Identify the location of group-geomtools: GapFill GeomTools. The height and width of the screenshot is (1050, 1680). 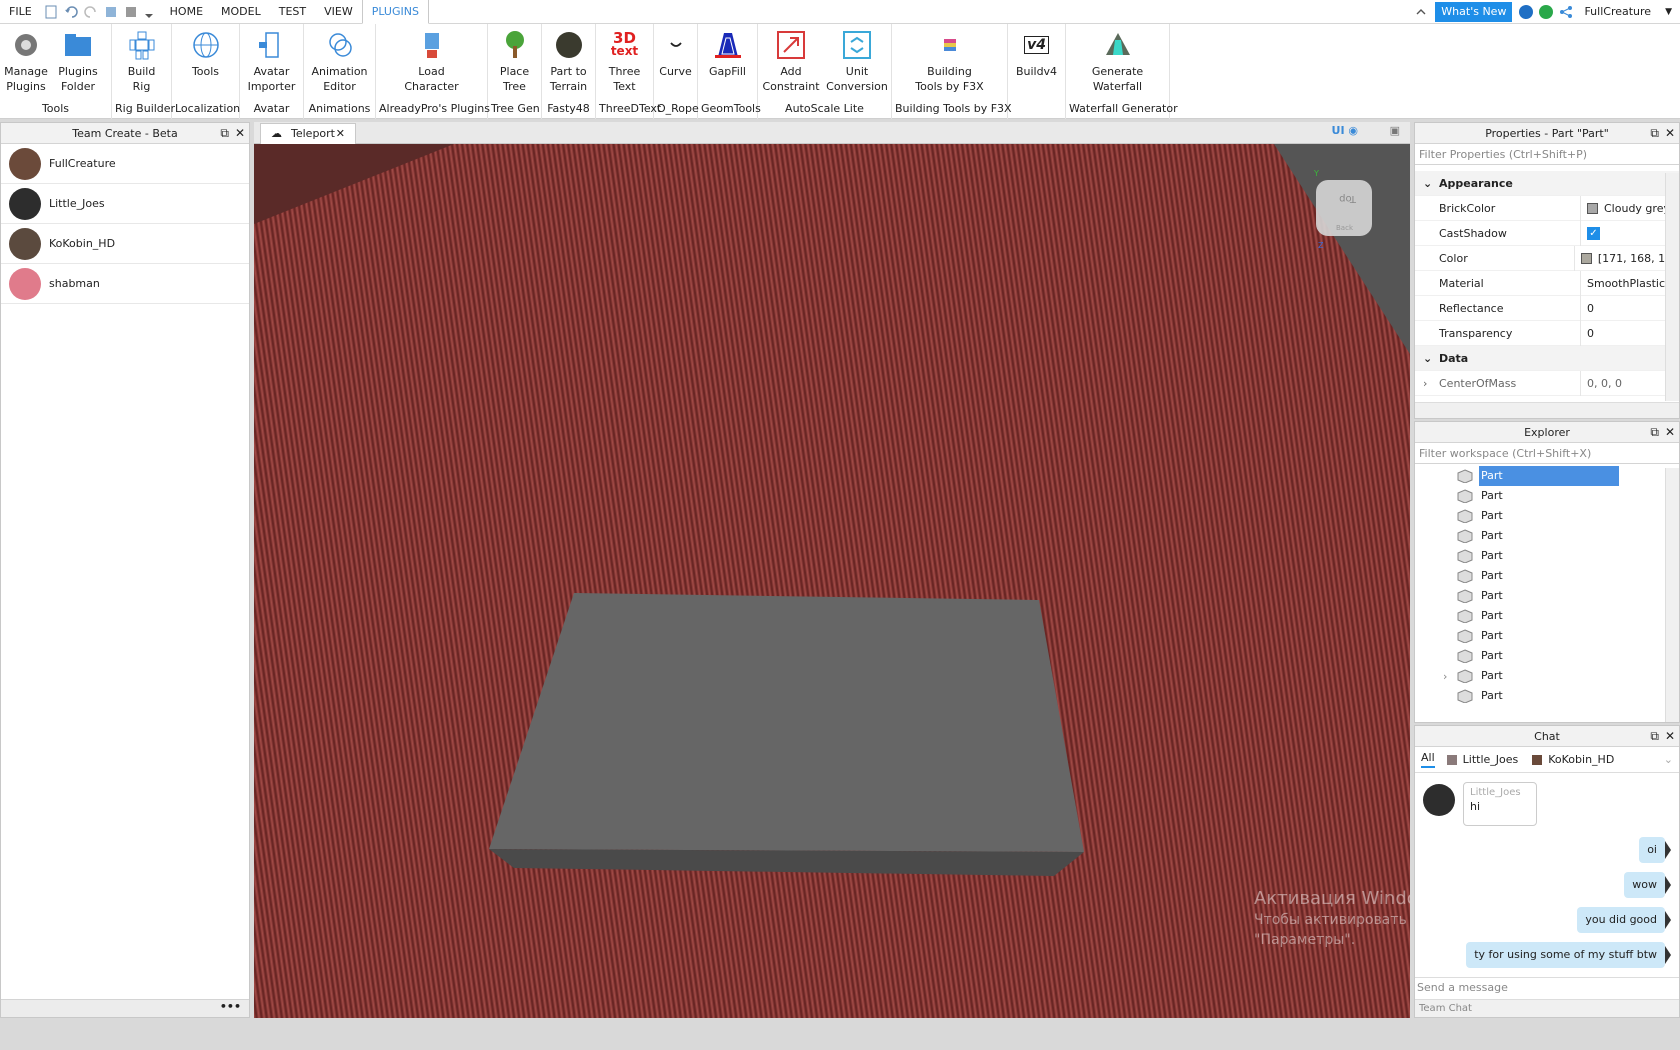
(729, 71).